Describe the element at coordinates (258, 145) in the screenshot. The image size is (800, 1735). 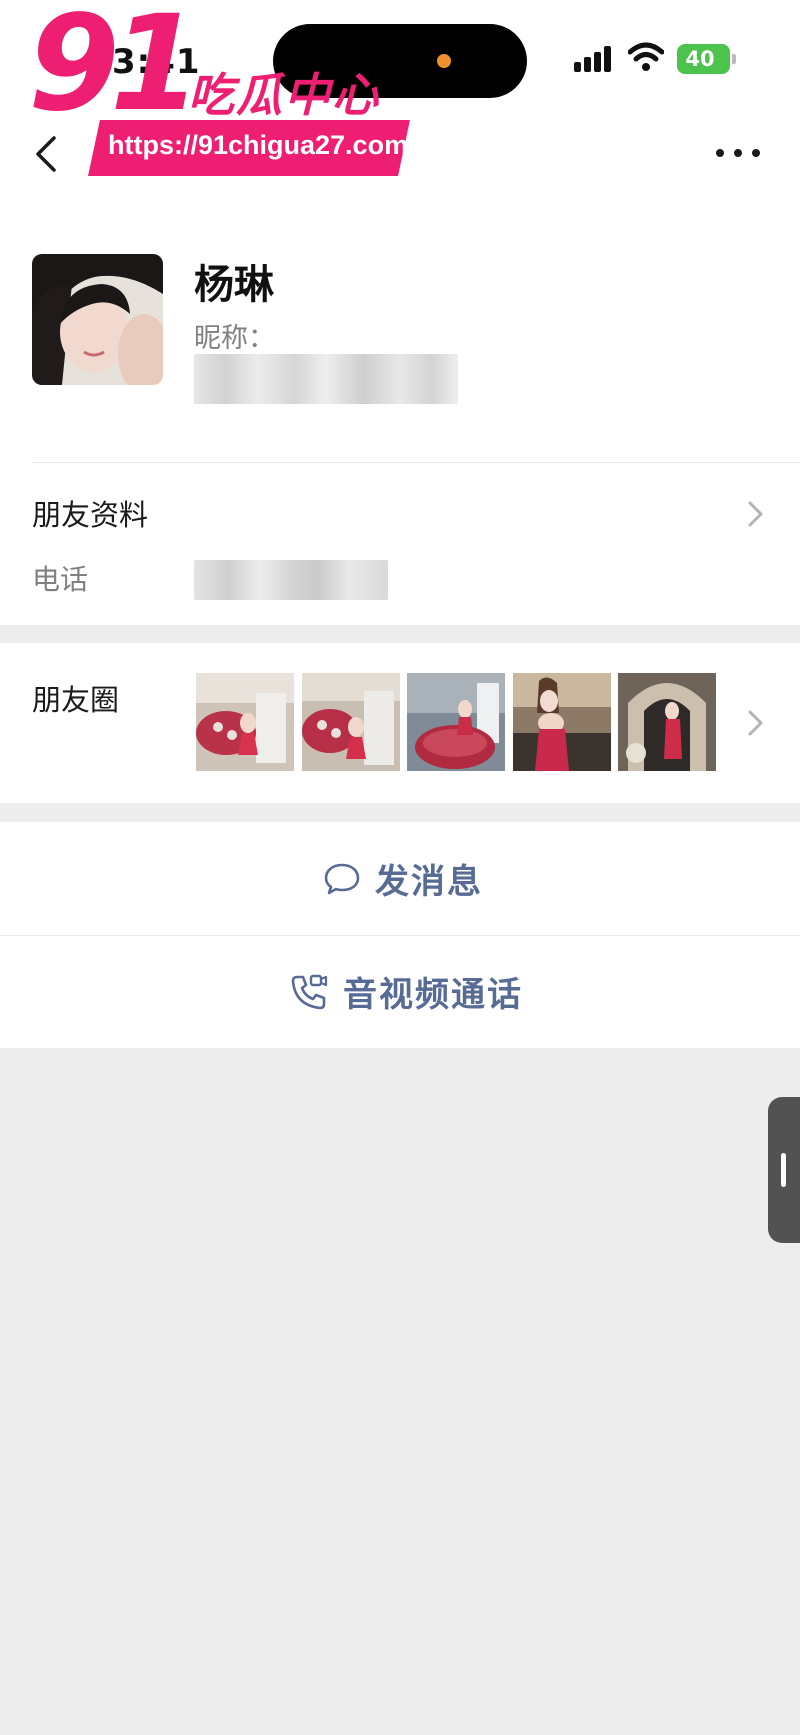
I see `watermark-url: https://91chigua27.com` at that location.